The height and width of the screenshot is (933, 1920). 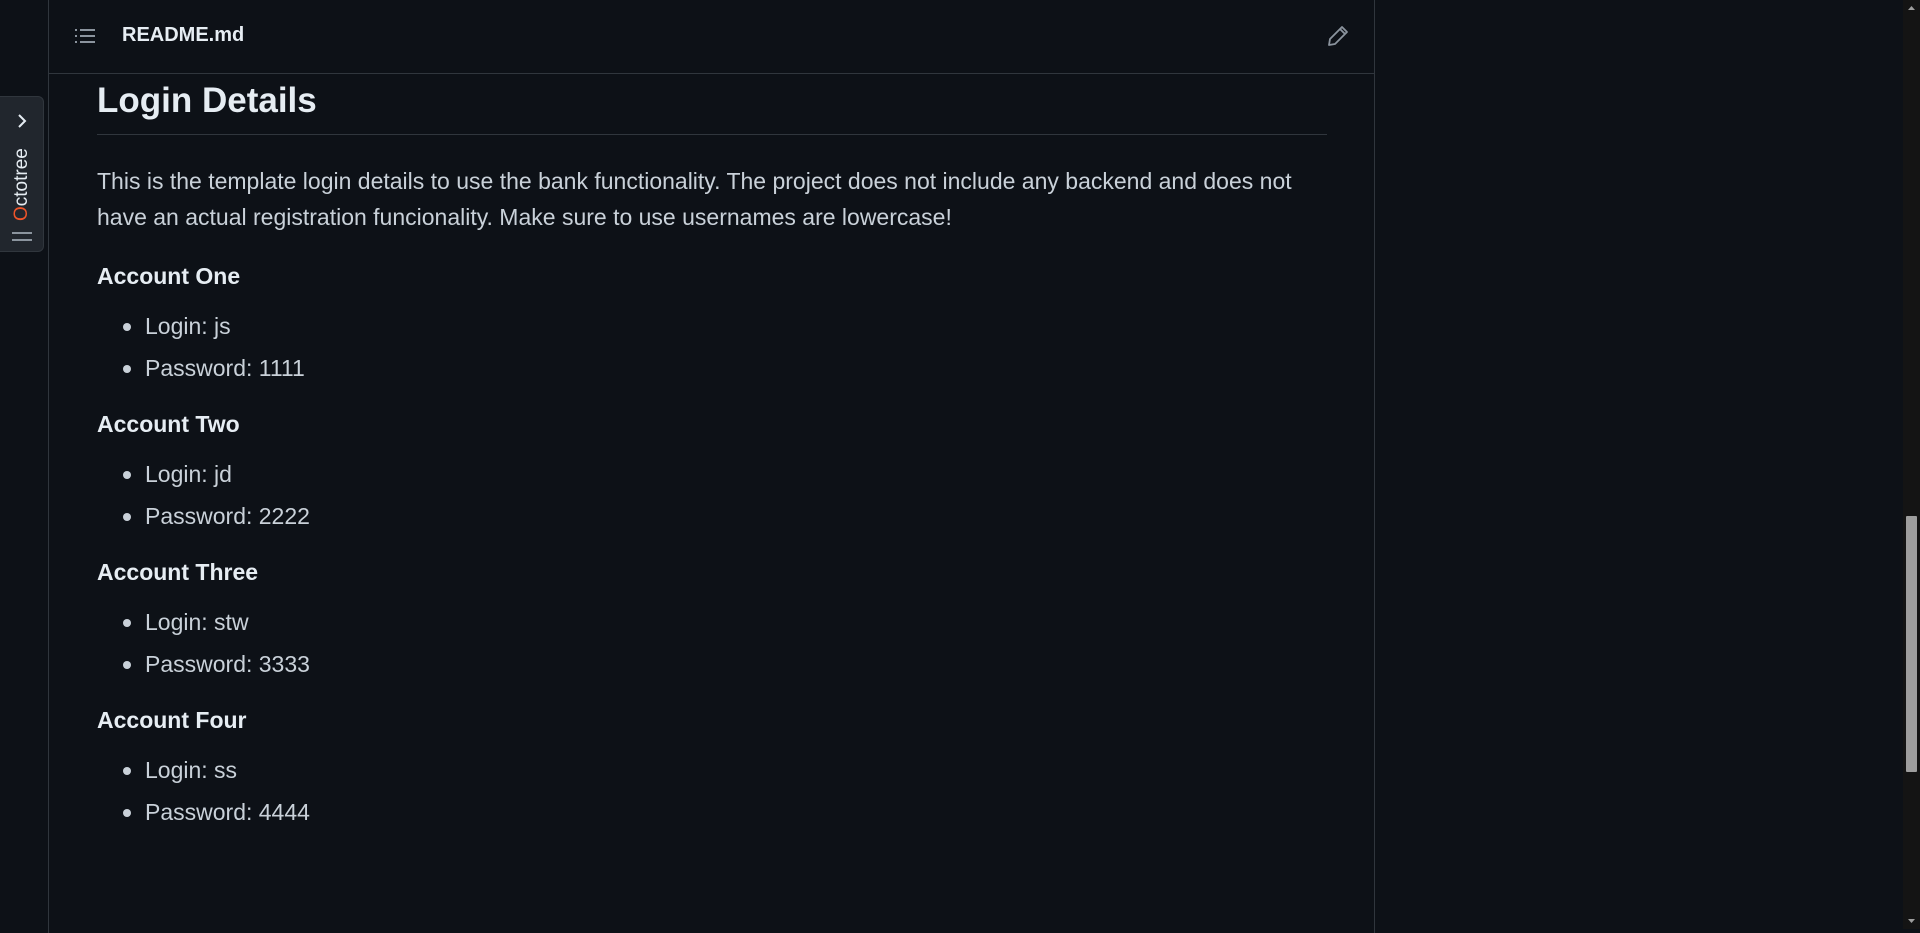 I want to click on account-title: Account Four, so click(x=172, y=720).